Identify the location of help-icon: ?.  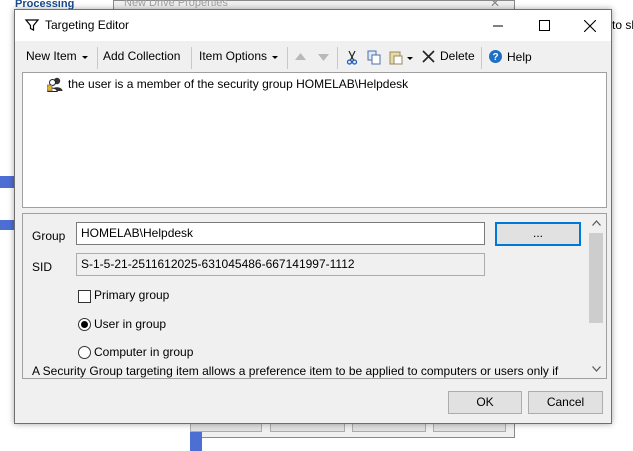
(495, 56).